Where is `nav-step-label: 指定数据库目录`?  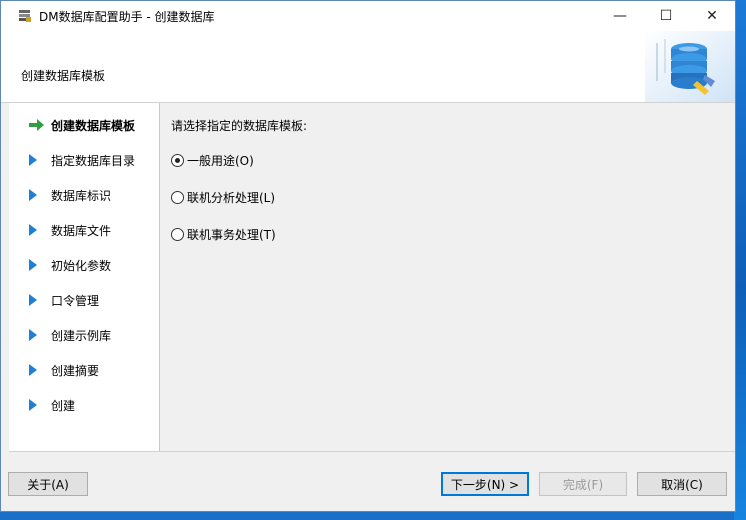
nav-step-label: 指定数据库目录 is located at coordinates (93, 160).